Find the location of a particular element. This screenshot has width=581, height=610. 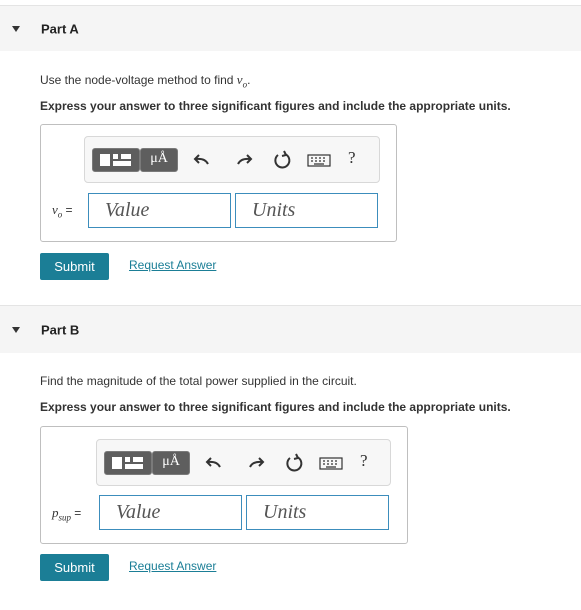

part-a-submit-button: Submit is located at coordinates (74, 266).